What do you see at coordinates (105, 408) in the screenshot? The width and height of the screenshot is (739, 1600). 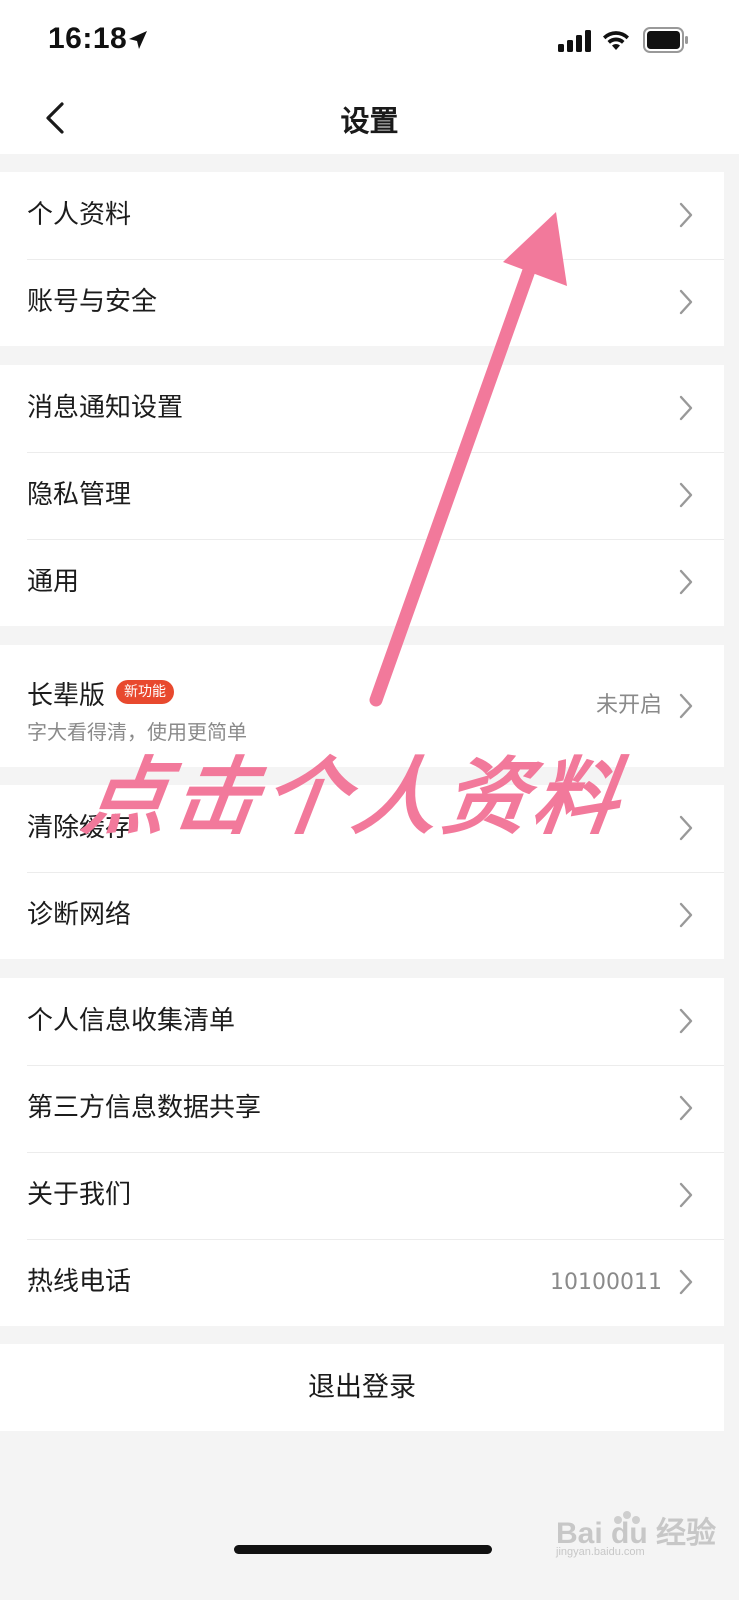 I see `notification-settings-label: 消息通知设置` at bounding box center [105, 408].